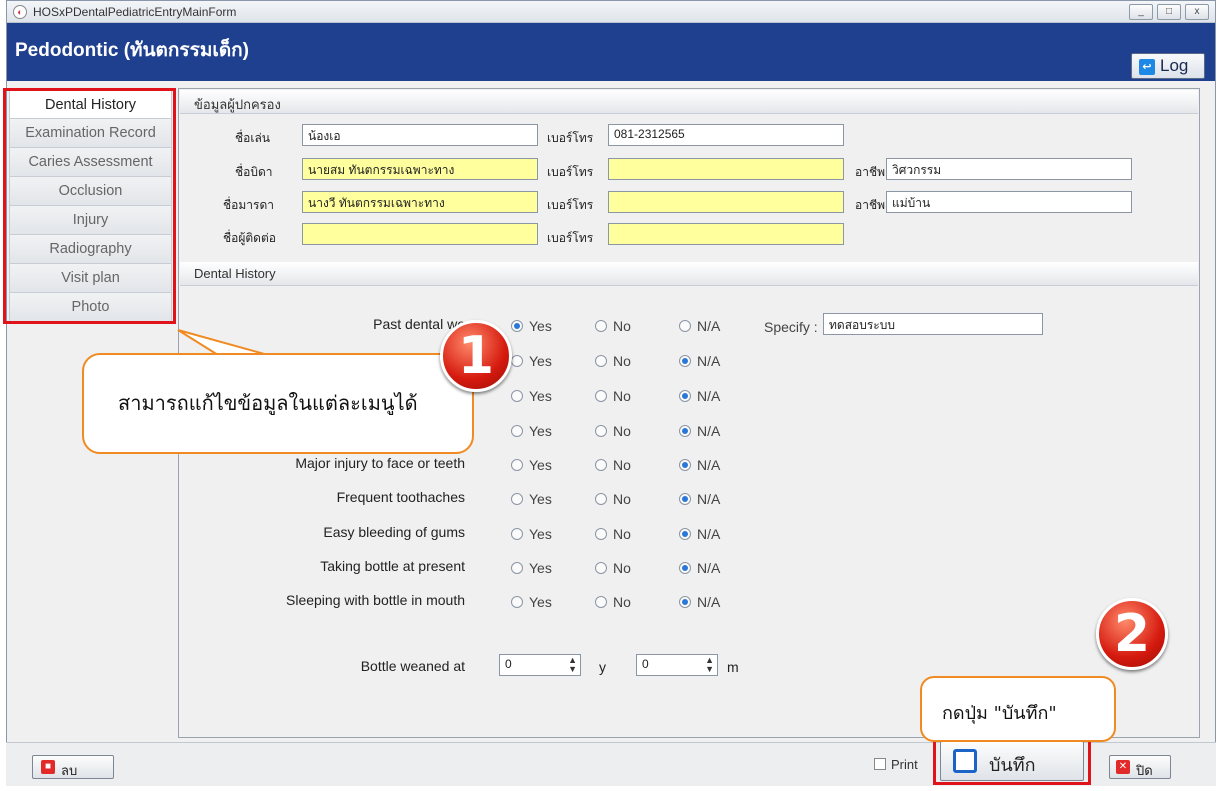 The height and width of the screenshot is (791, 1222). I want to click on callout-press-save-text: กดปุ่ม "บันทึก", so click(999, 713).